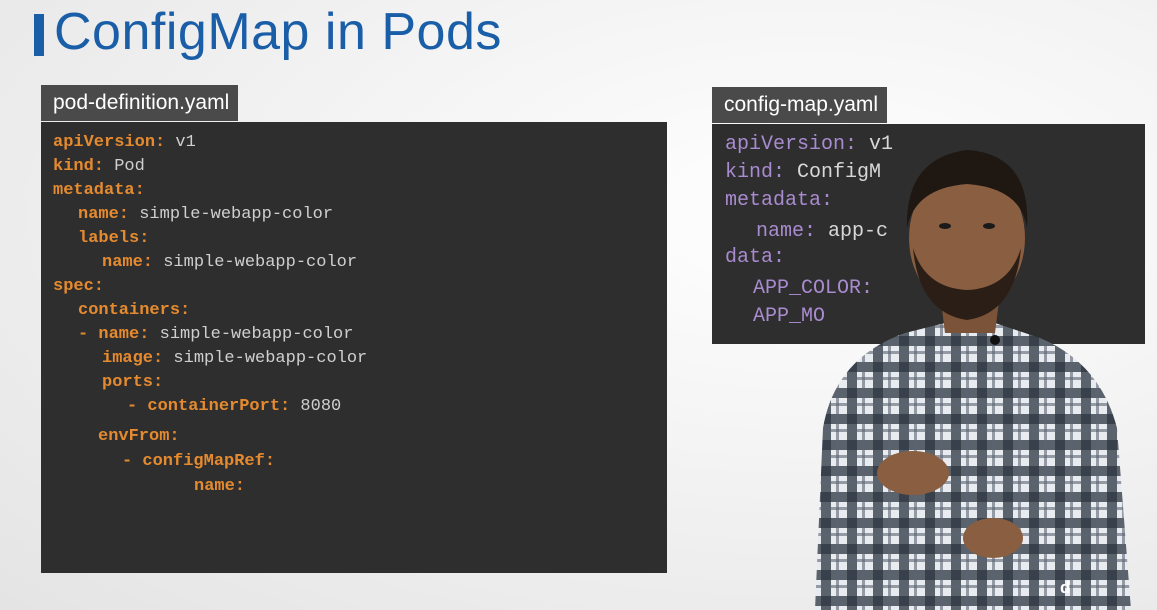 Image resolution: width=1157 pixels, height=610 pixels. I want to click on code-line: containers:, so click(134, 310).